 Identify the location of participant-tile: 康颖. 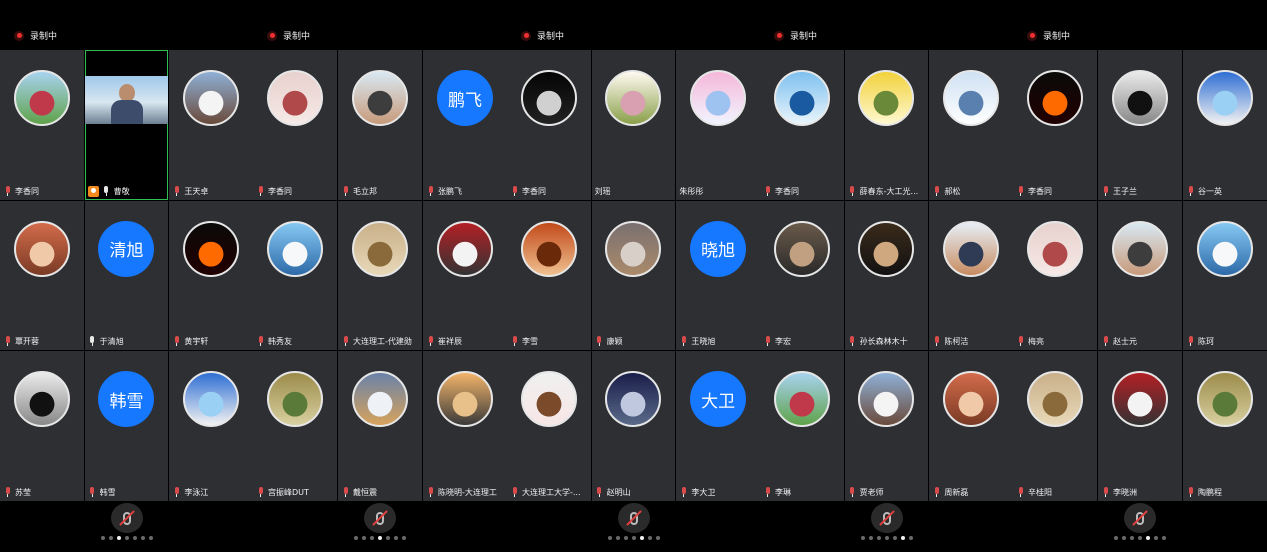
(633, 275).